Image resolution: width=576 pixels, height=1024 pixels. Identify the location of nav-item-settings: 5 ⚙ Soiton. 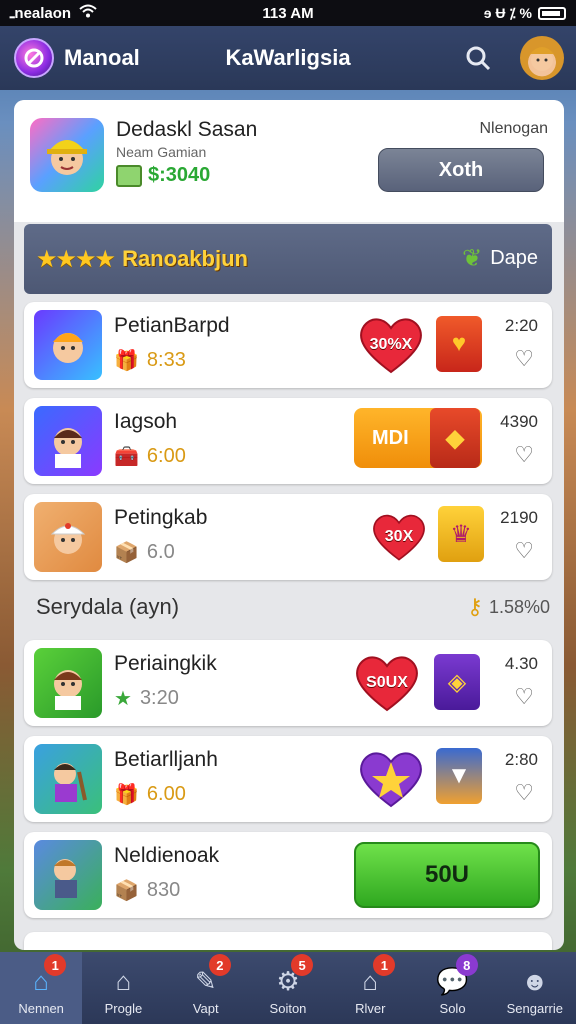
(288, 988).